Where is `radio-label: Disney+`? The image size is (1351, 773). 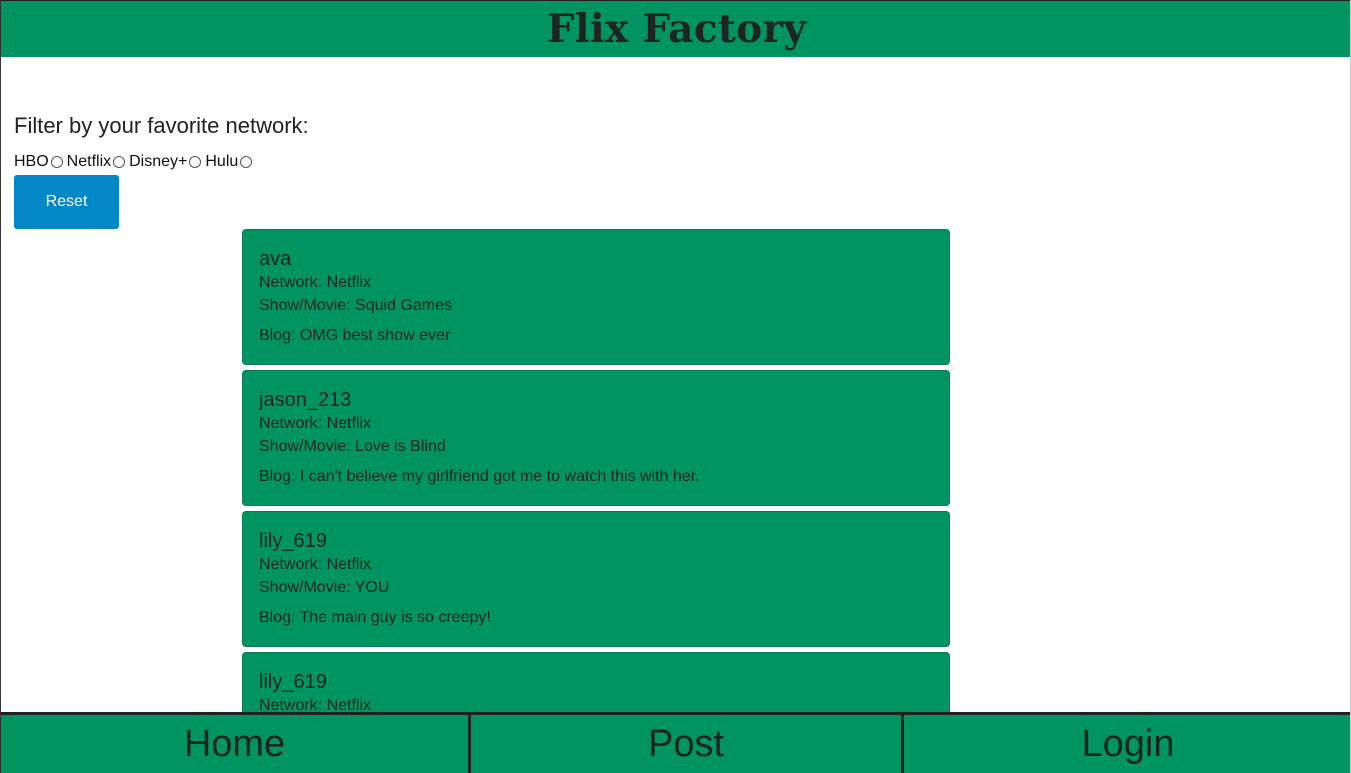 radio-label: Disney+ is located at coordinates (158, 161).